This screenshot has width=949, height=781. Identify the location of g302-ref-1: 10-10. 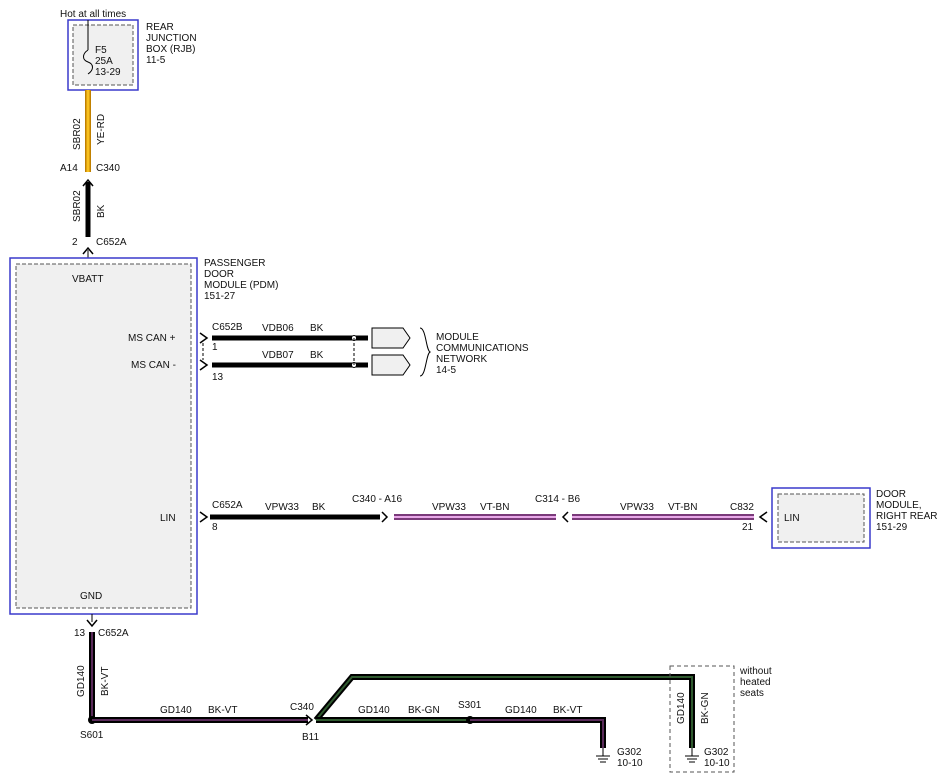
(630, 763).